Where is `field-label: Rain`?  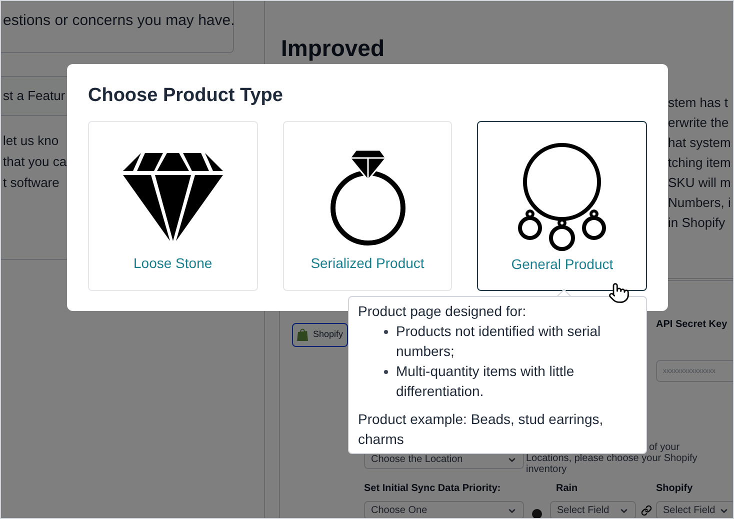 field-label: Rain is located at coordinates (567, 489).